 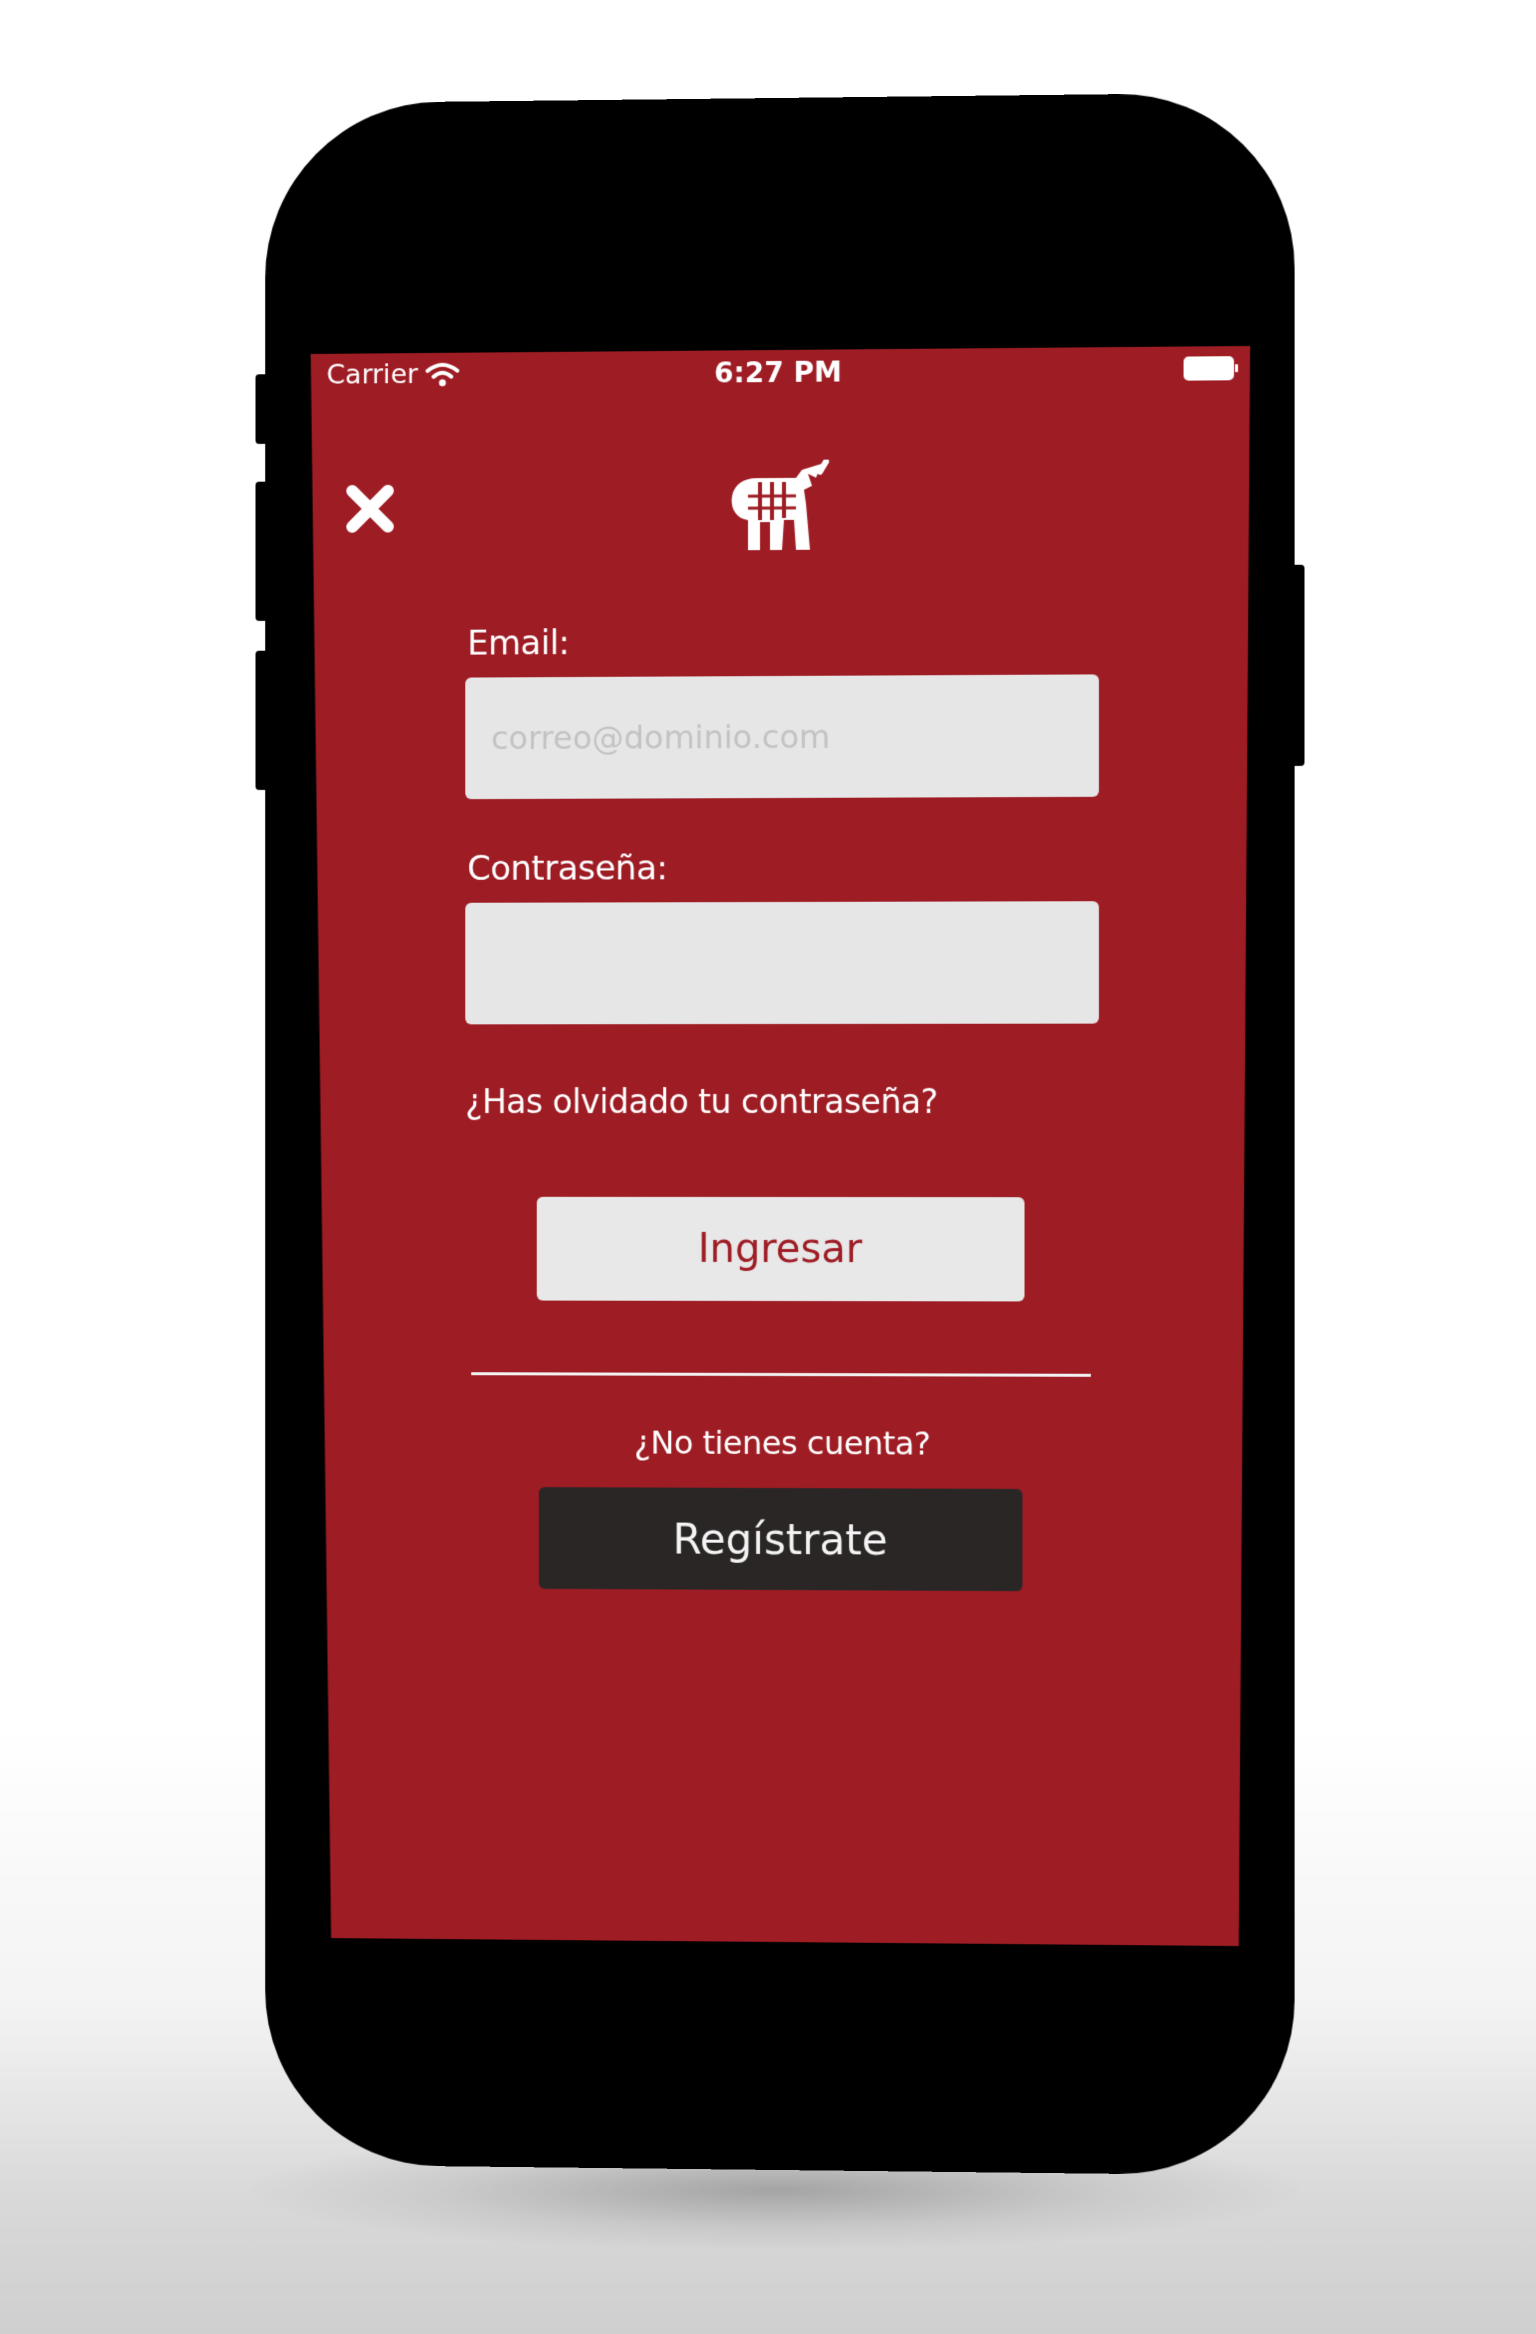 What do you see at coordinates (262, 720) in the screenshot?
I see `phone-volume-down-button` at bounding box center [262, 720].